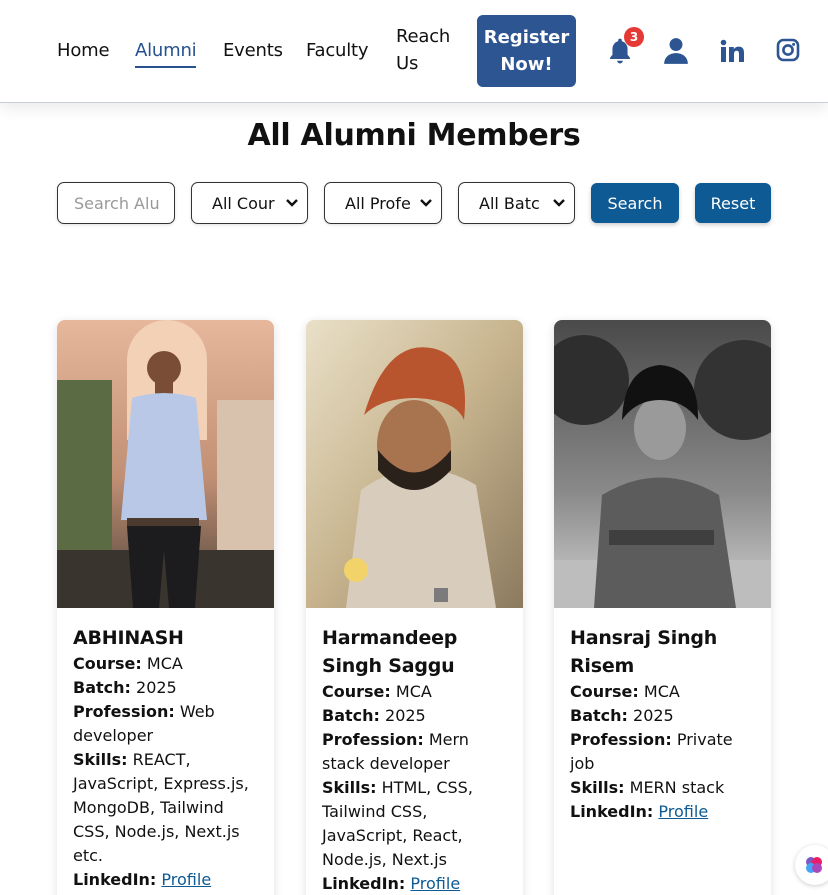 The width and height of the screenshot is (828, 895). Describe the element at coordinates (788, 50) in the screenshot. I see `instagram-icon` at that location.